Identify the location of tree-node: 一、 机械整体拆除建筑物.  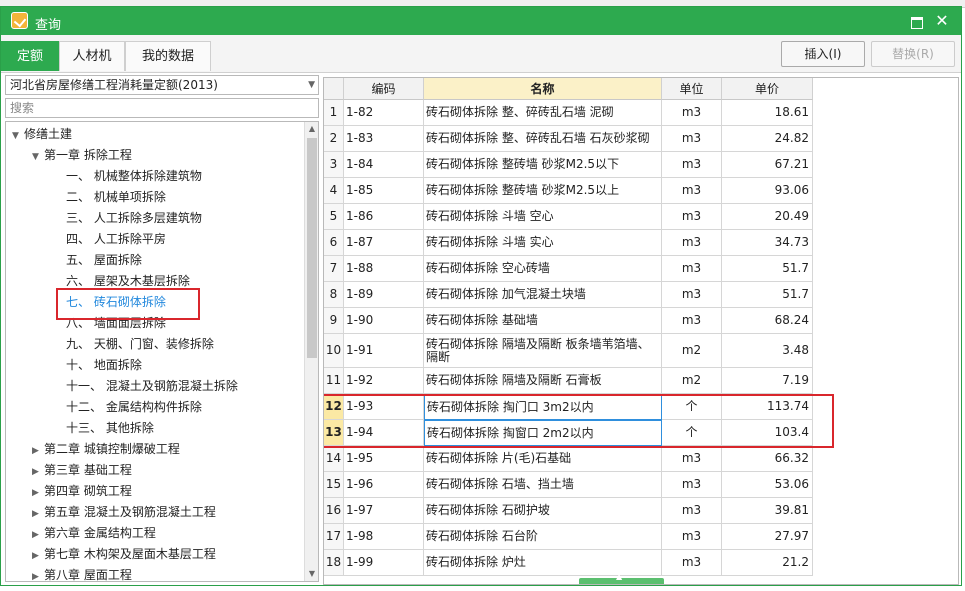
(128, 176).